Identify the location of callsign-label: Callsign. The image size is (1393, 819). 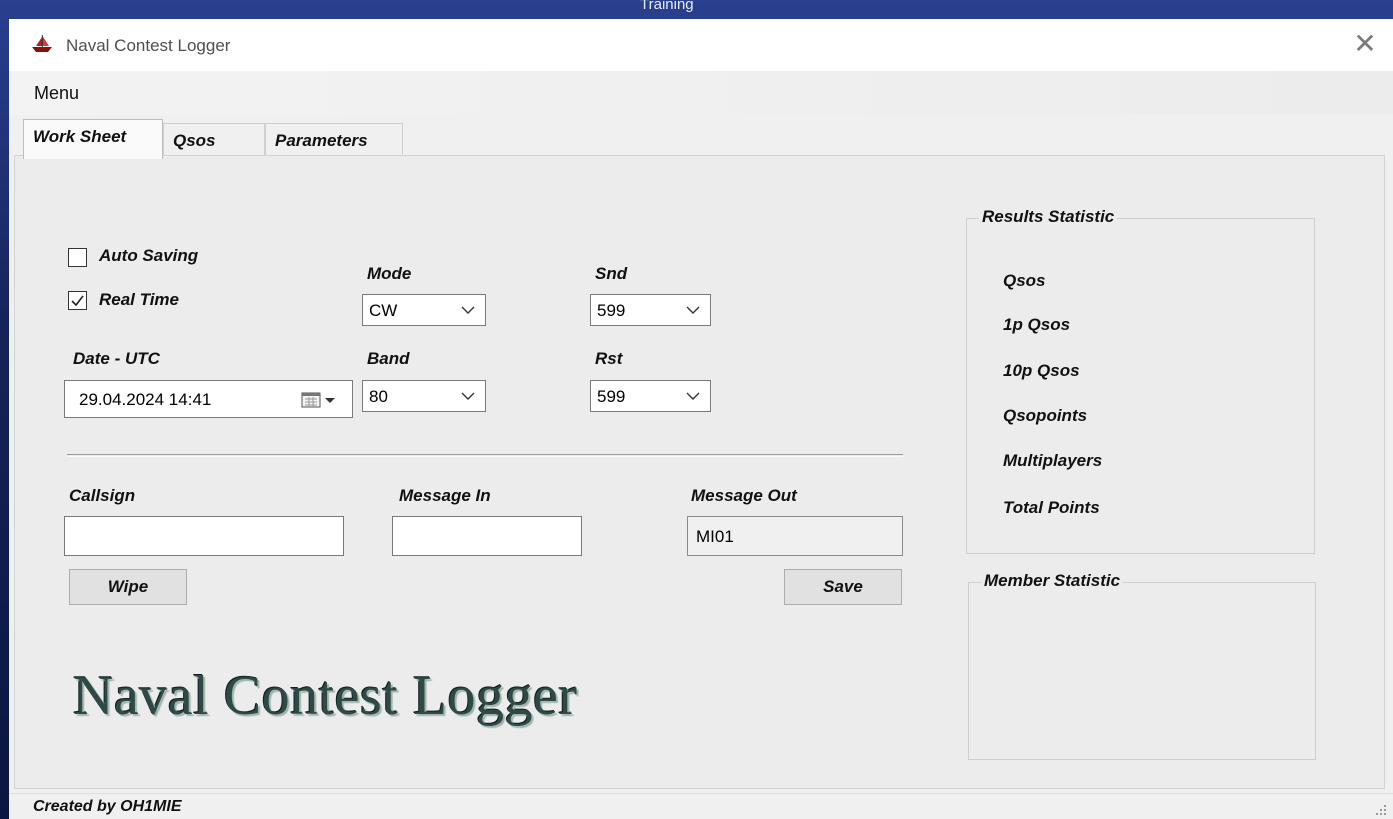
(102, 495).